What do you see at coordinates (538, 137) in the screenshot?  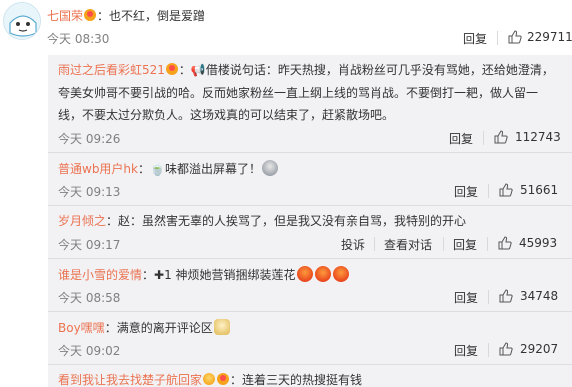 I see `like-count: 112743` at bounding box center [538, 137].